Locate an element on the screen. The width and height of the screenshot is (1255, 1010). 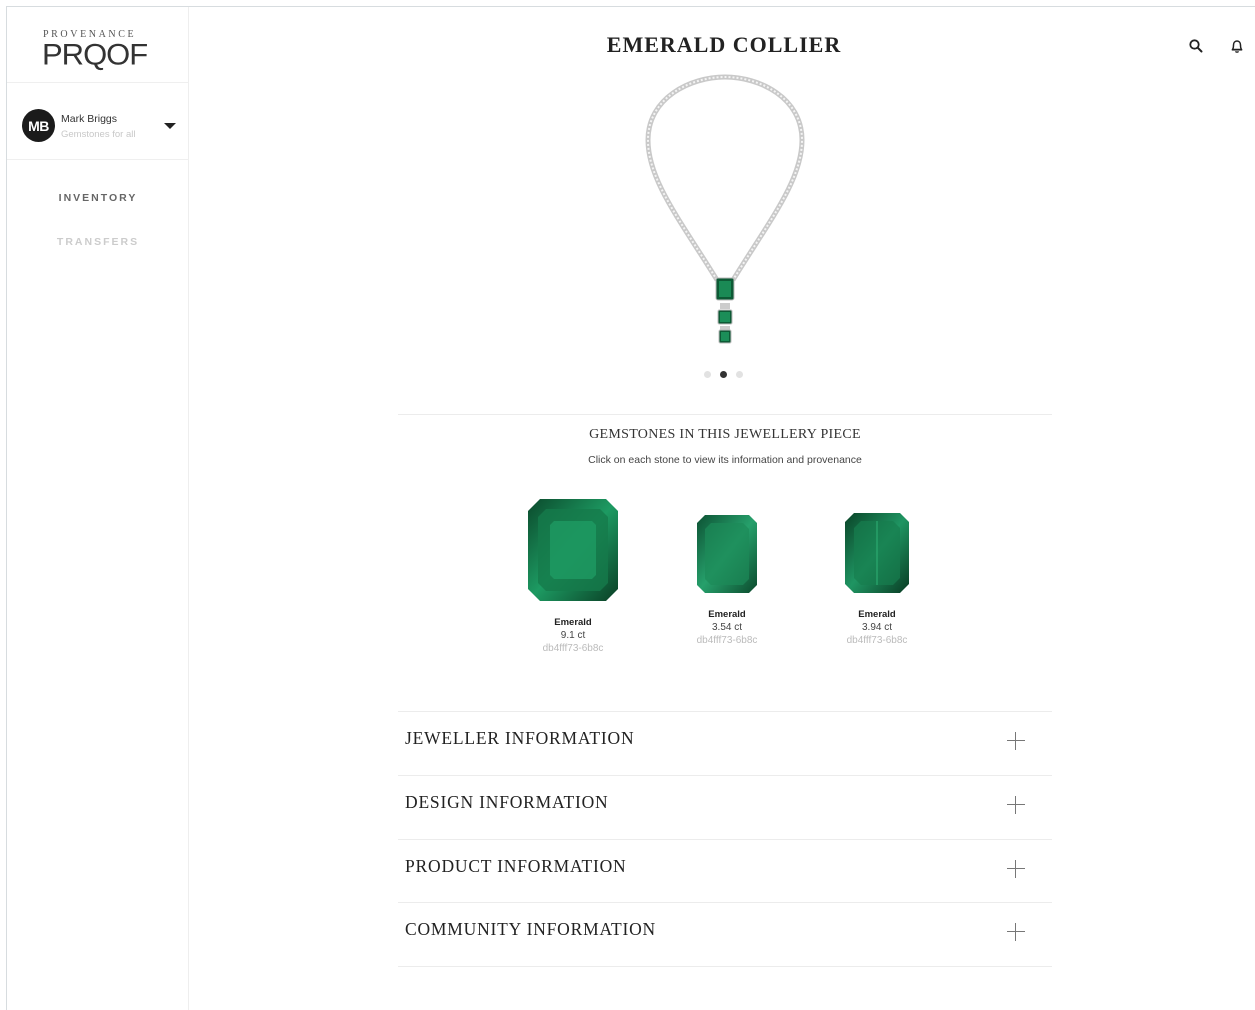
accordion-jeweller-information: JEWELLER INFORMATION is located at coordinates (725, 743).